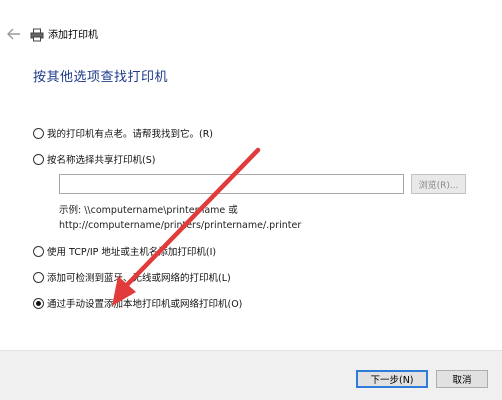 The image size is (502, 400). What do you see at coordinates (130, 134) in the screenshot?
I see `option-old-printer-label: 我的打印机有点老。请帮我找到它。(R)` at bounding box center [130, 134].